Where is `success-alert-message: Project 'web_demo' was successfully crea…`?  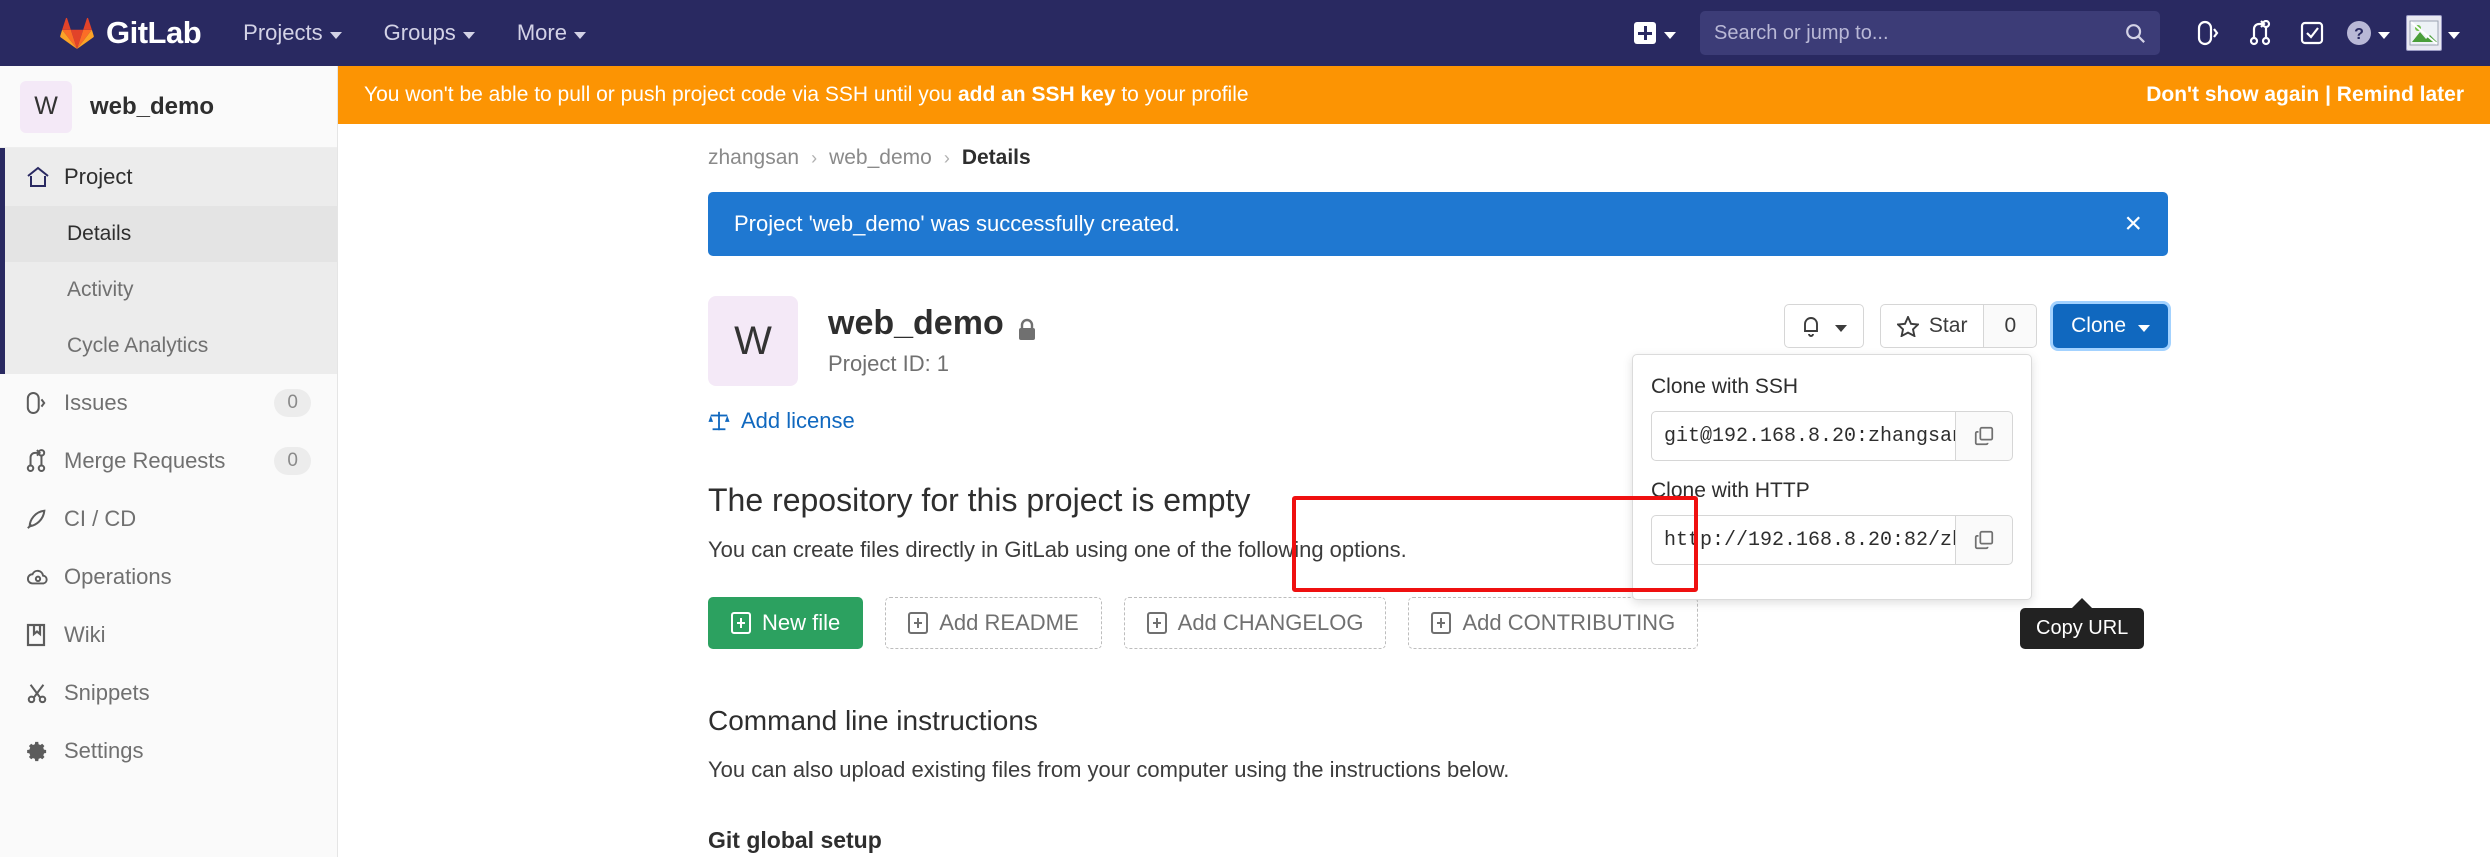 success-alert-message: Project 'web_demo' was successfully crea… is located at coordinates (957, 223).